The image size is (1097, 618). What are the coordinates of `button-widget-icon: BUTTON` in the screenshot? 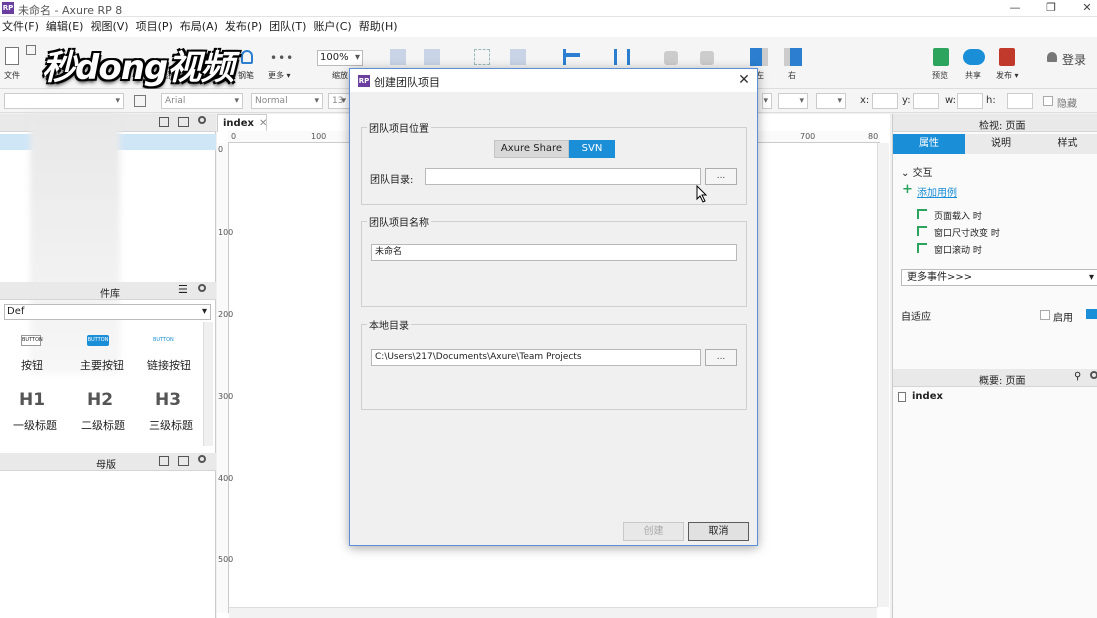 It's located at (32, 340).